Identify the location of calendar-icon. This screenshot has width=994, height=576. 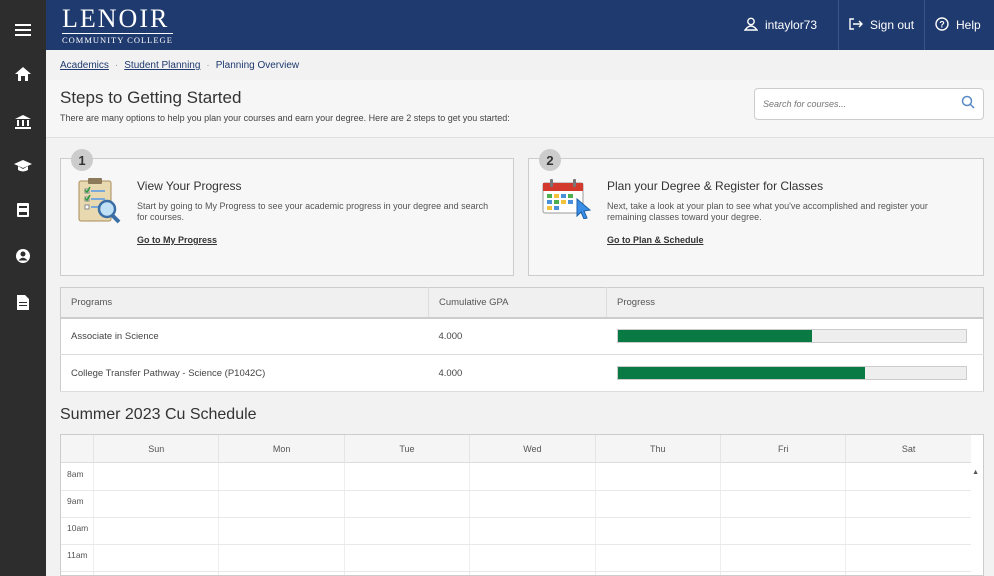
(566, 200).